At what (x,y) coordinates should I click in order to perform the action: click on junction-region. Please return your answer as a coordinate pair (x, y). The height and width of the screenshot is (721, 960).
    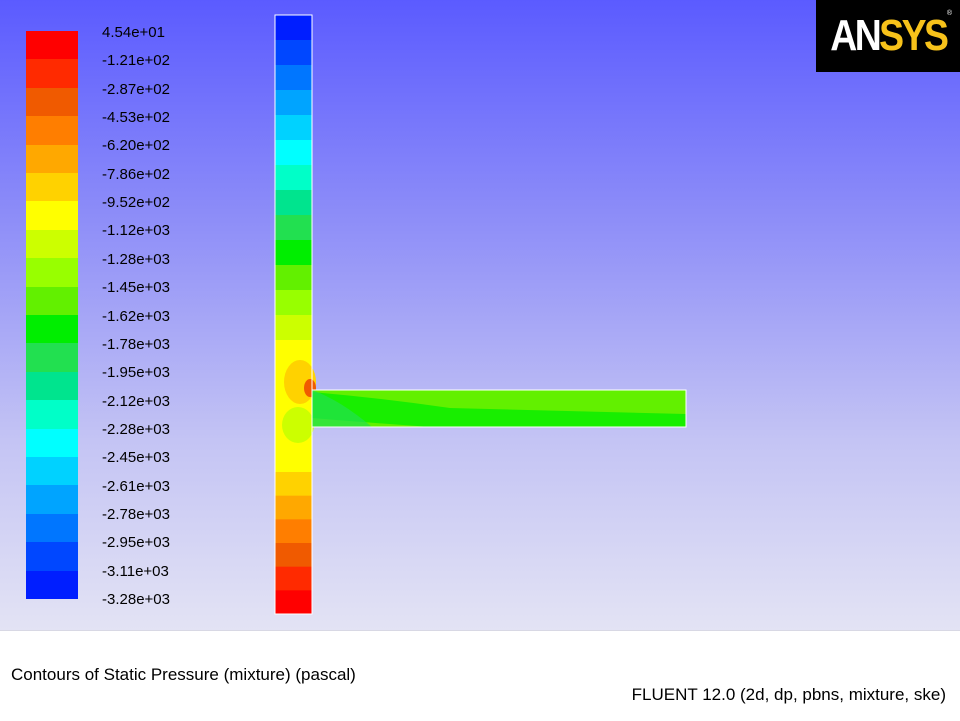
    Looking at the image, I should click on (293, 406).